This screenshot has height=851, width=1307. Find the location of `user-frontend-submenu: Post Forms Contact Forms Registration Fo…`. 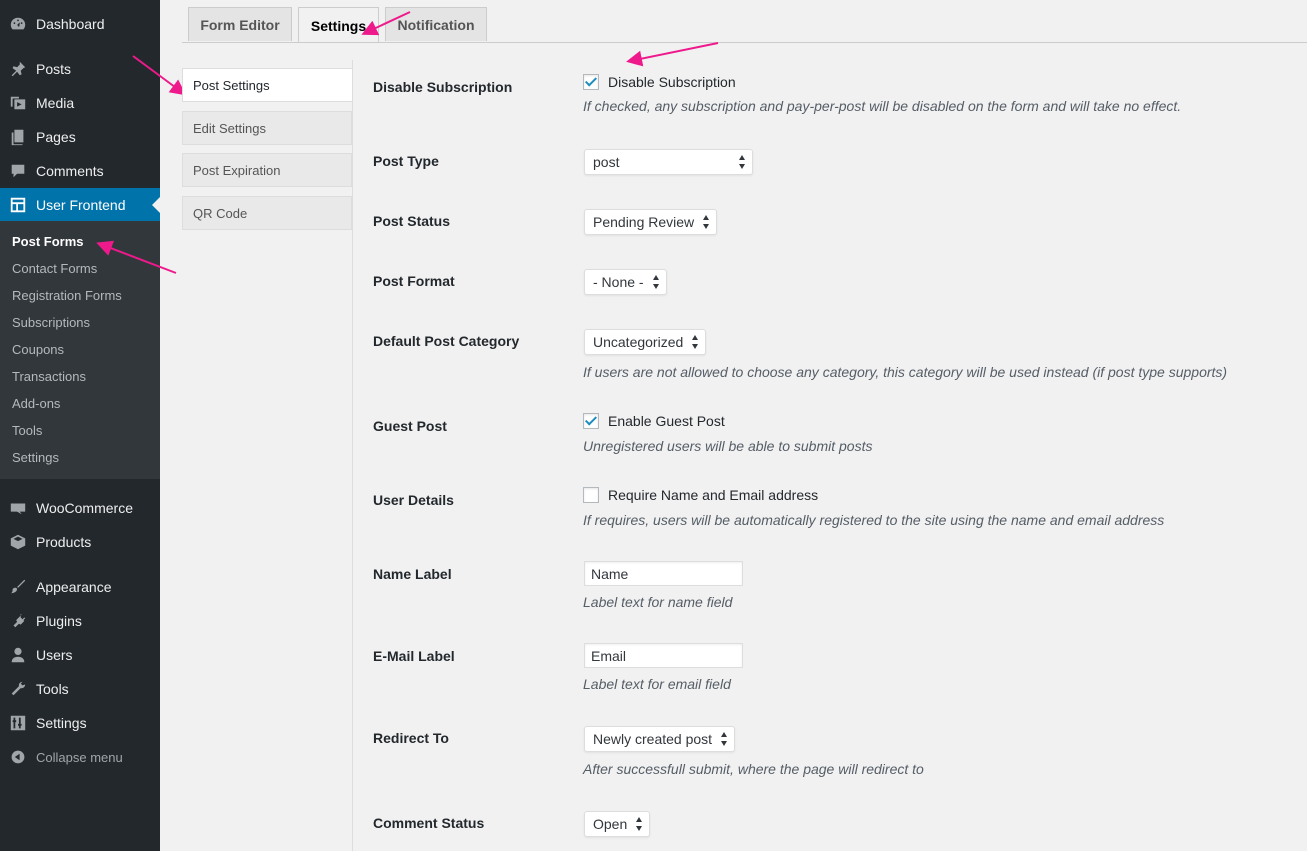

user-frontend-submenu: Post Forms Contact Forms Registration Fo… is located at coordinates (80, 350).